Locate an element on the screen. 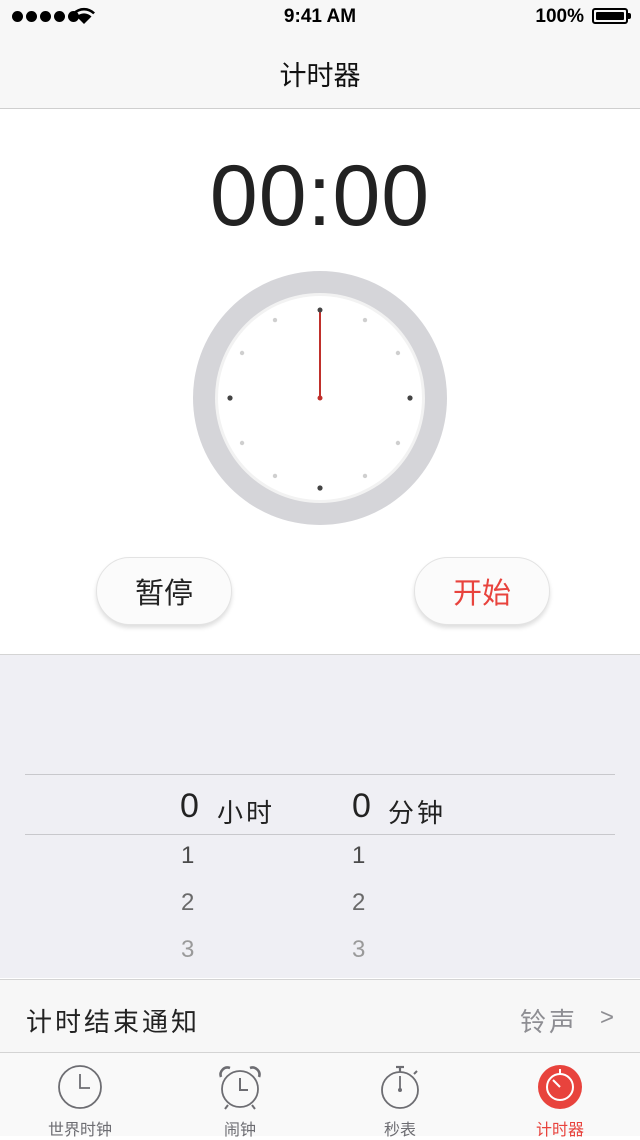 The image size is (640, 1140). timer-icon is located at coordinates (560, 1087).